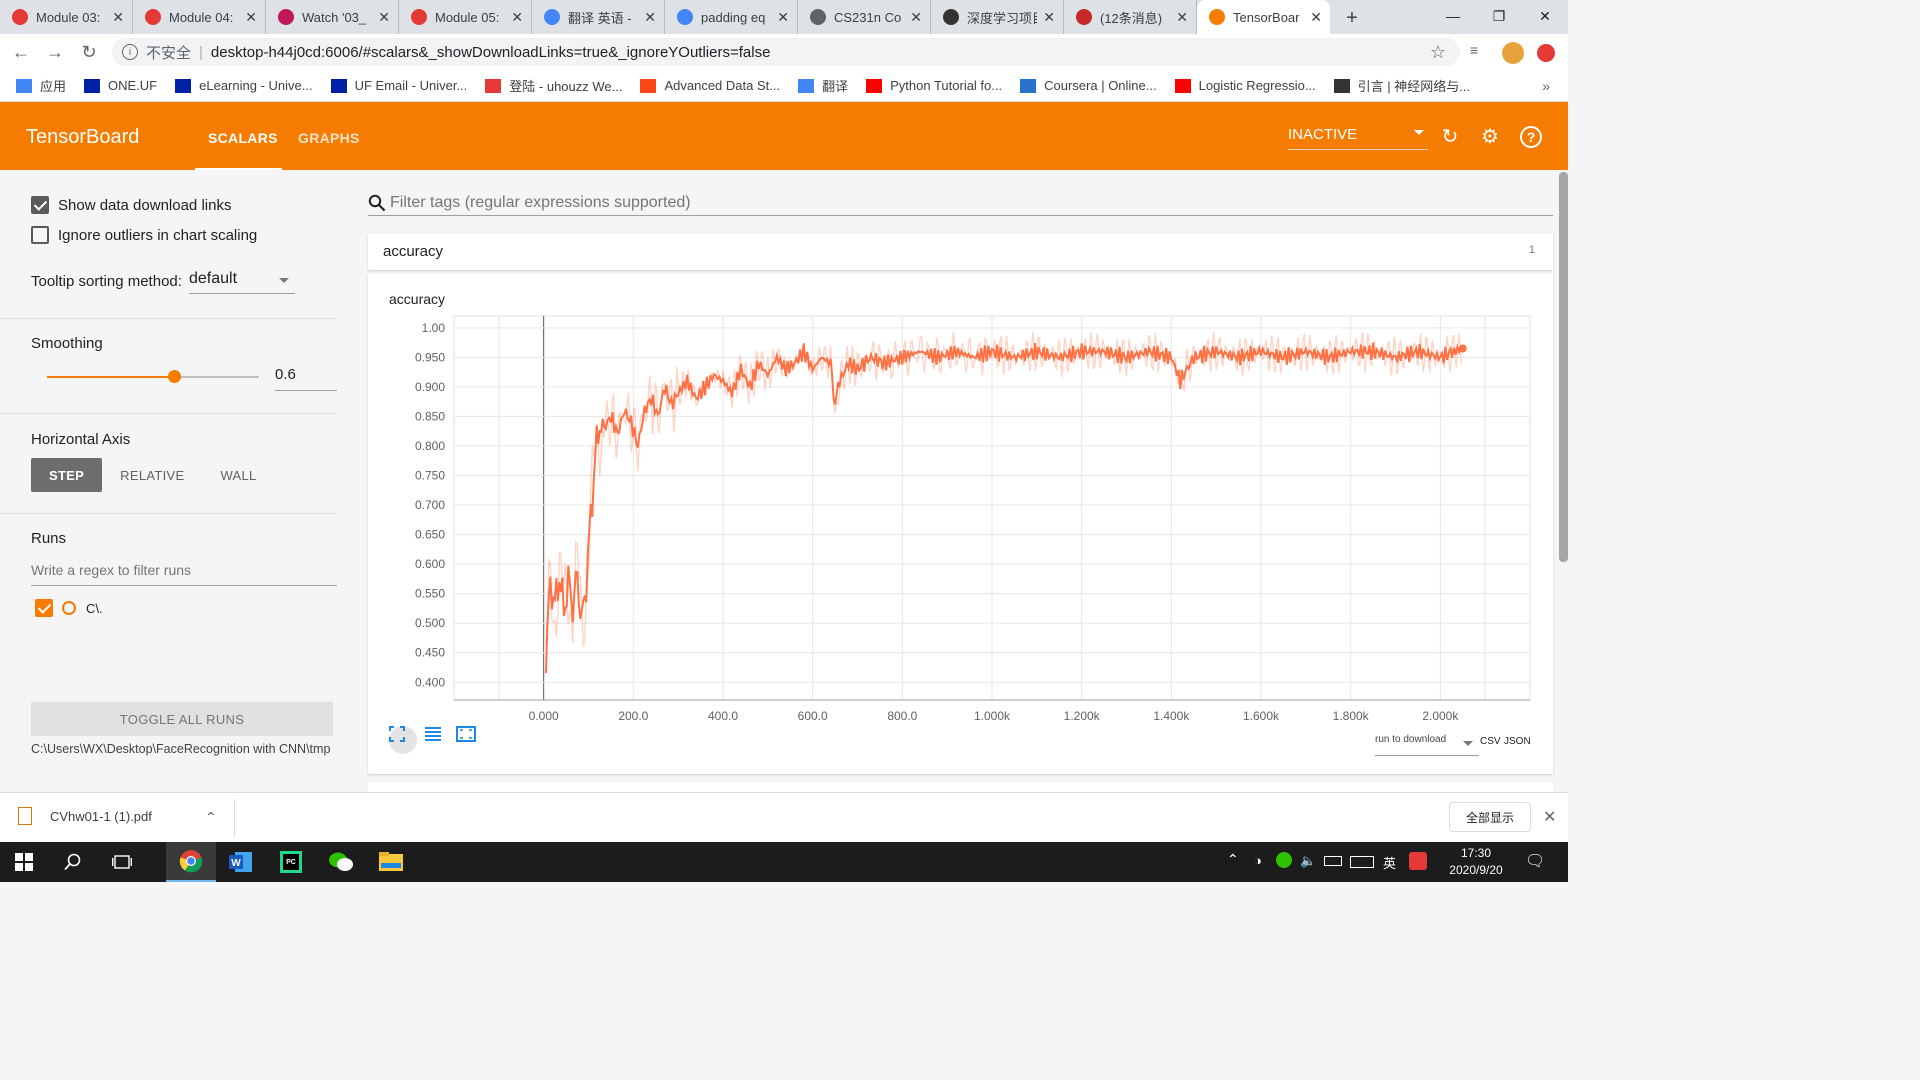 This screenshot has width=1920, height=1080. I want to click on downloaded-file-item: CVhw01-1 (1).pdf, so click(85, 816).